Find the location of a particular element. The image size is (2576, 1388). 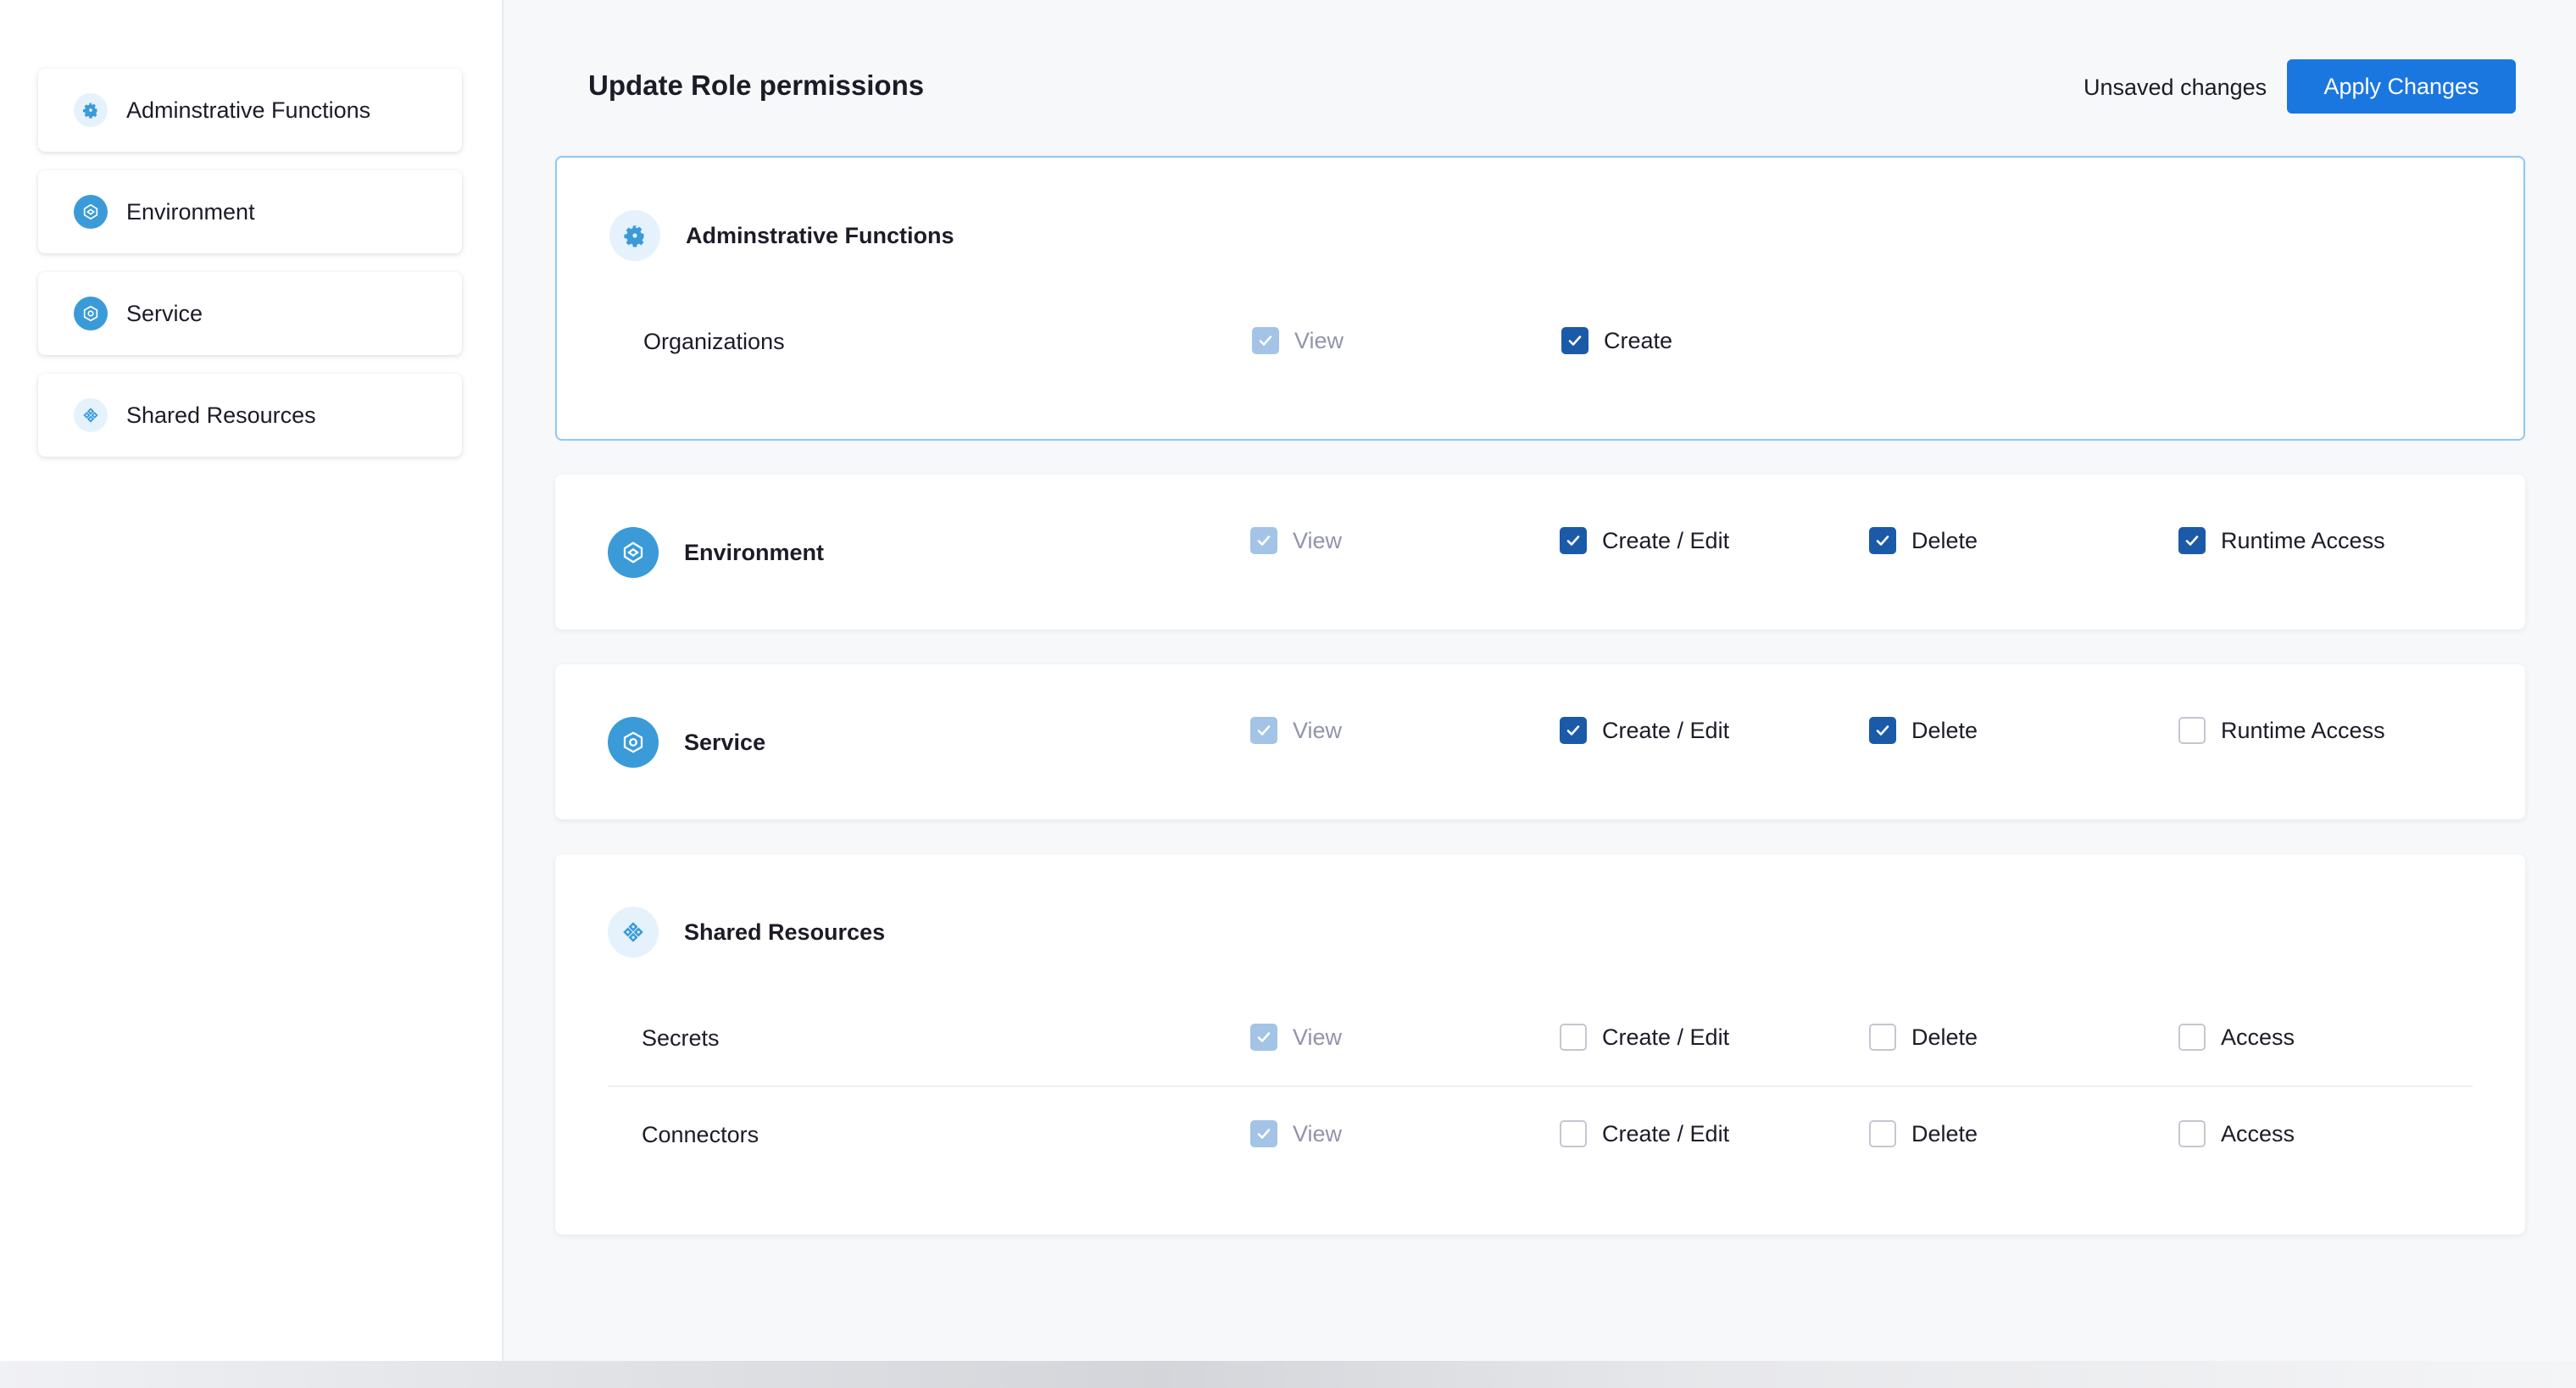

perm-service-create-edit: Create / Edit is located at coordinates (1644, 730).